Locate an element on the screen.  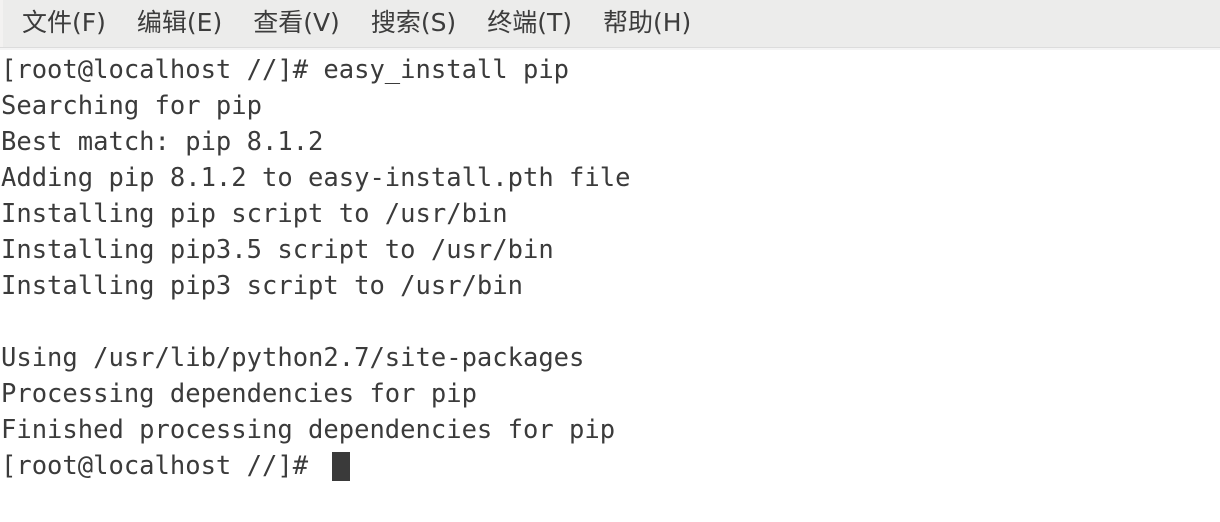
terminal-line: Best match: pip 8.1.2 is located at coordinates (162, 142).